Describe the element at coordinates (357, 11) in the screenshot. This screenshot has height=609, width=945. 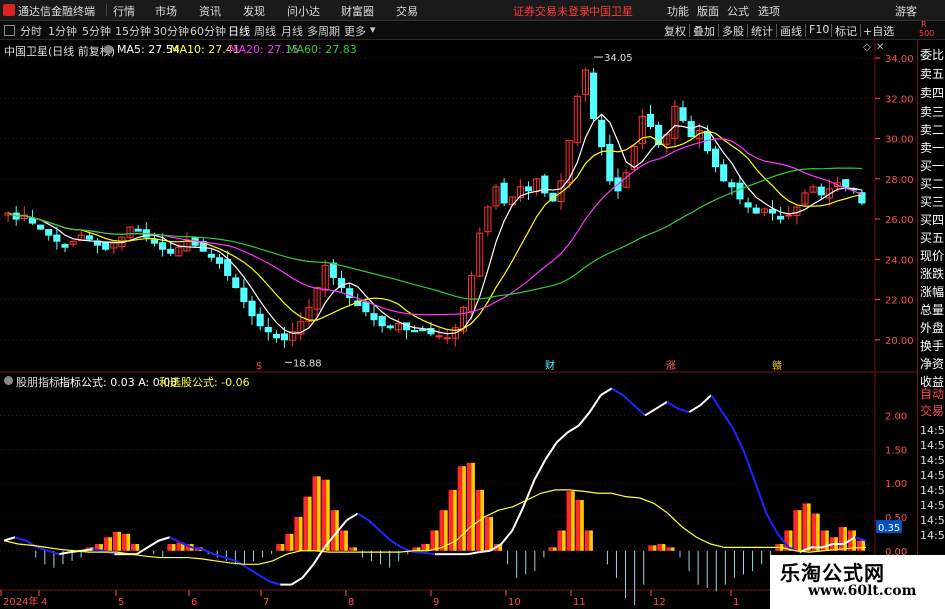
I see `menu-item-wealth-circle: 财富圈` at that location.